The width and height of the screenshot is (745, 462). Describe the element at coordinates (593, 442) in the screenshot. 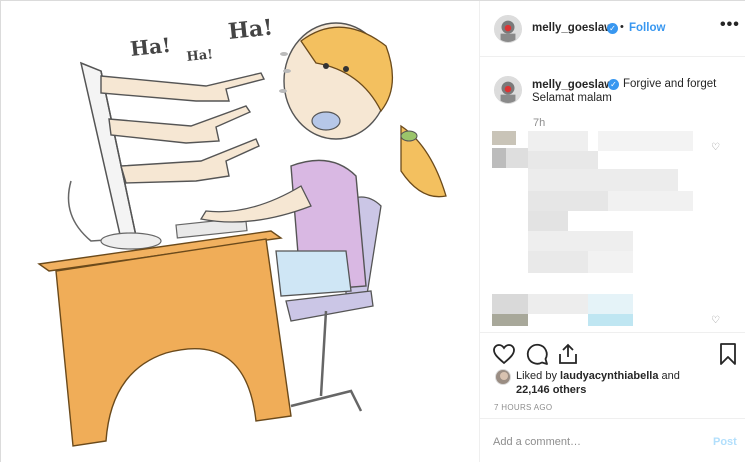

I see `comment-input` at that location.